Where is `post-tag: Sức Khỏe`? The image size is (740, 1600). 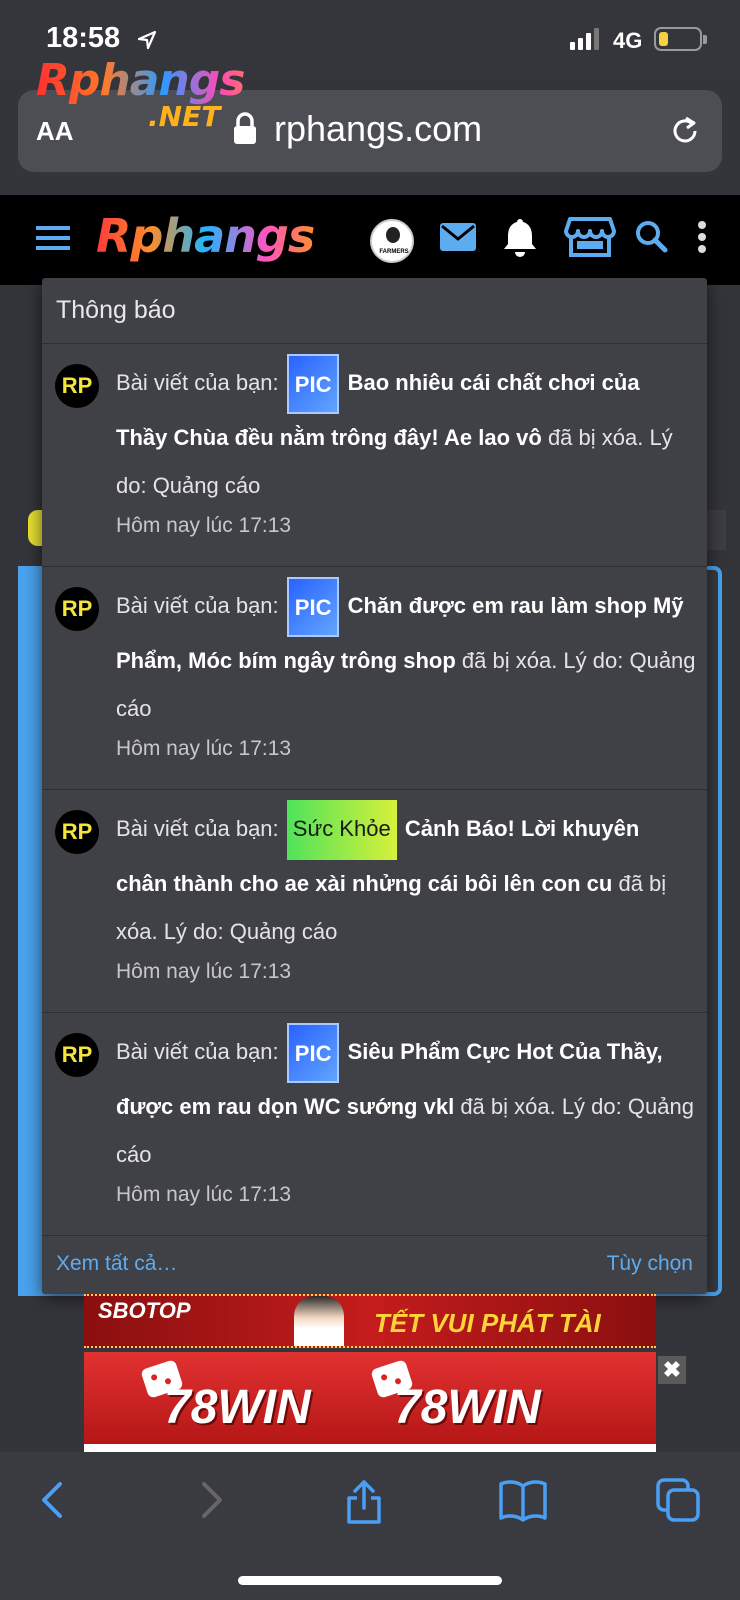 post-tag: Sức Khỏe is located at coordinates (341, 830).